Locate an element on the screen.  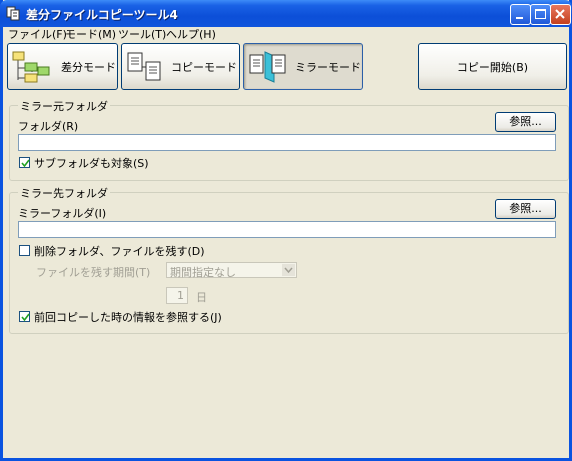
mirror-mode-label: ミラーモード is located at coordinates (328, 67).